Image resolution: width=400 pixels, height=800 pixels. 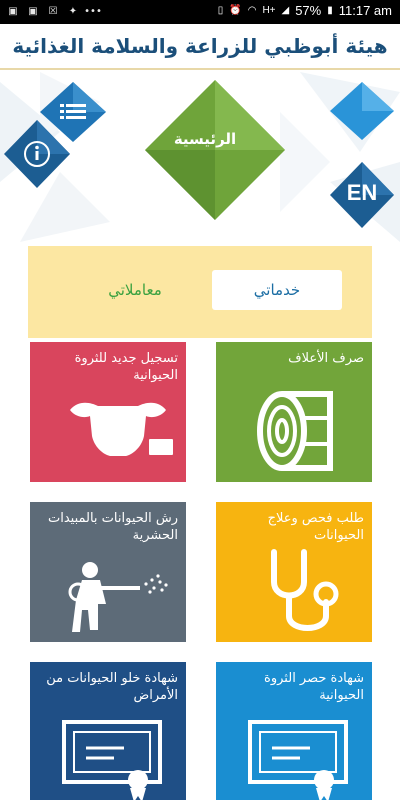 I want to click on status-bar: ▣ ▣ ☒ ✦ ••• ▯ ⏰ ◠ H+ ◢ 57% ▮ 11:17 am, so click(x=200, y=12).